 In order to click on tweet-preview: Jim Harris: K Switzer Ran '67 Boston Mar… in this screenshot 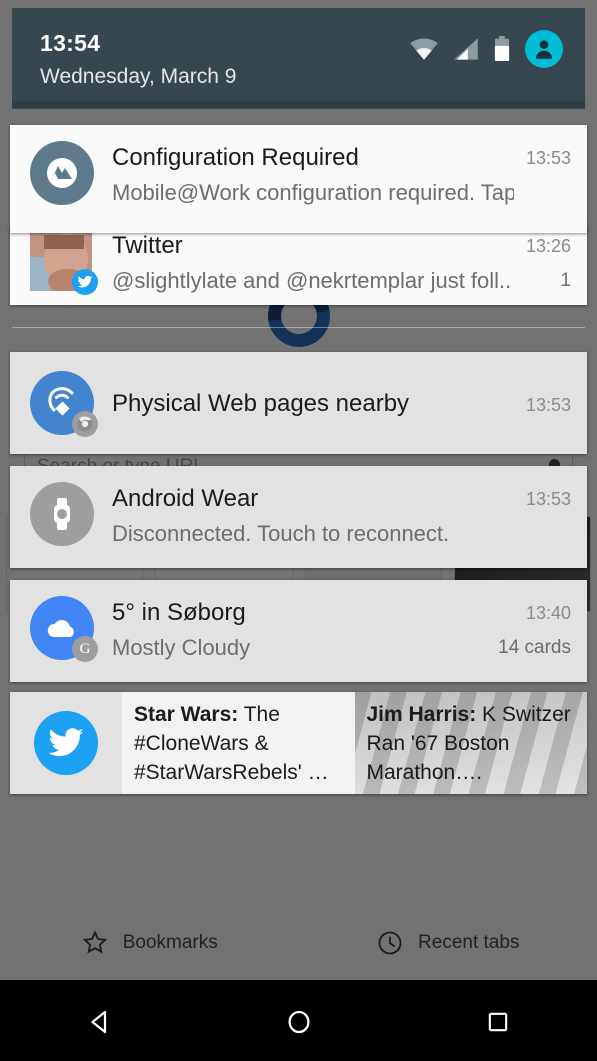, I will do `click(470, 743)`.